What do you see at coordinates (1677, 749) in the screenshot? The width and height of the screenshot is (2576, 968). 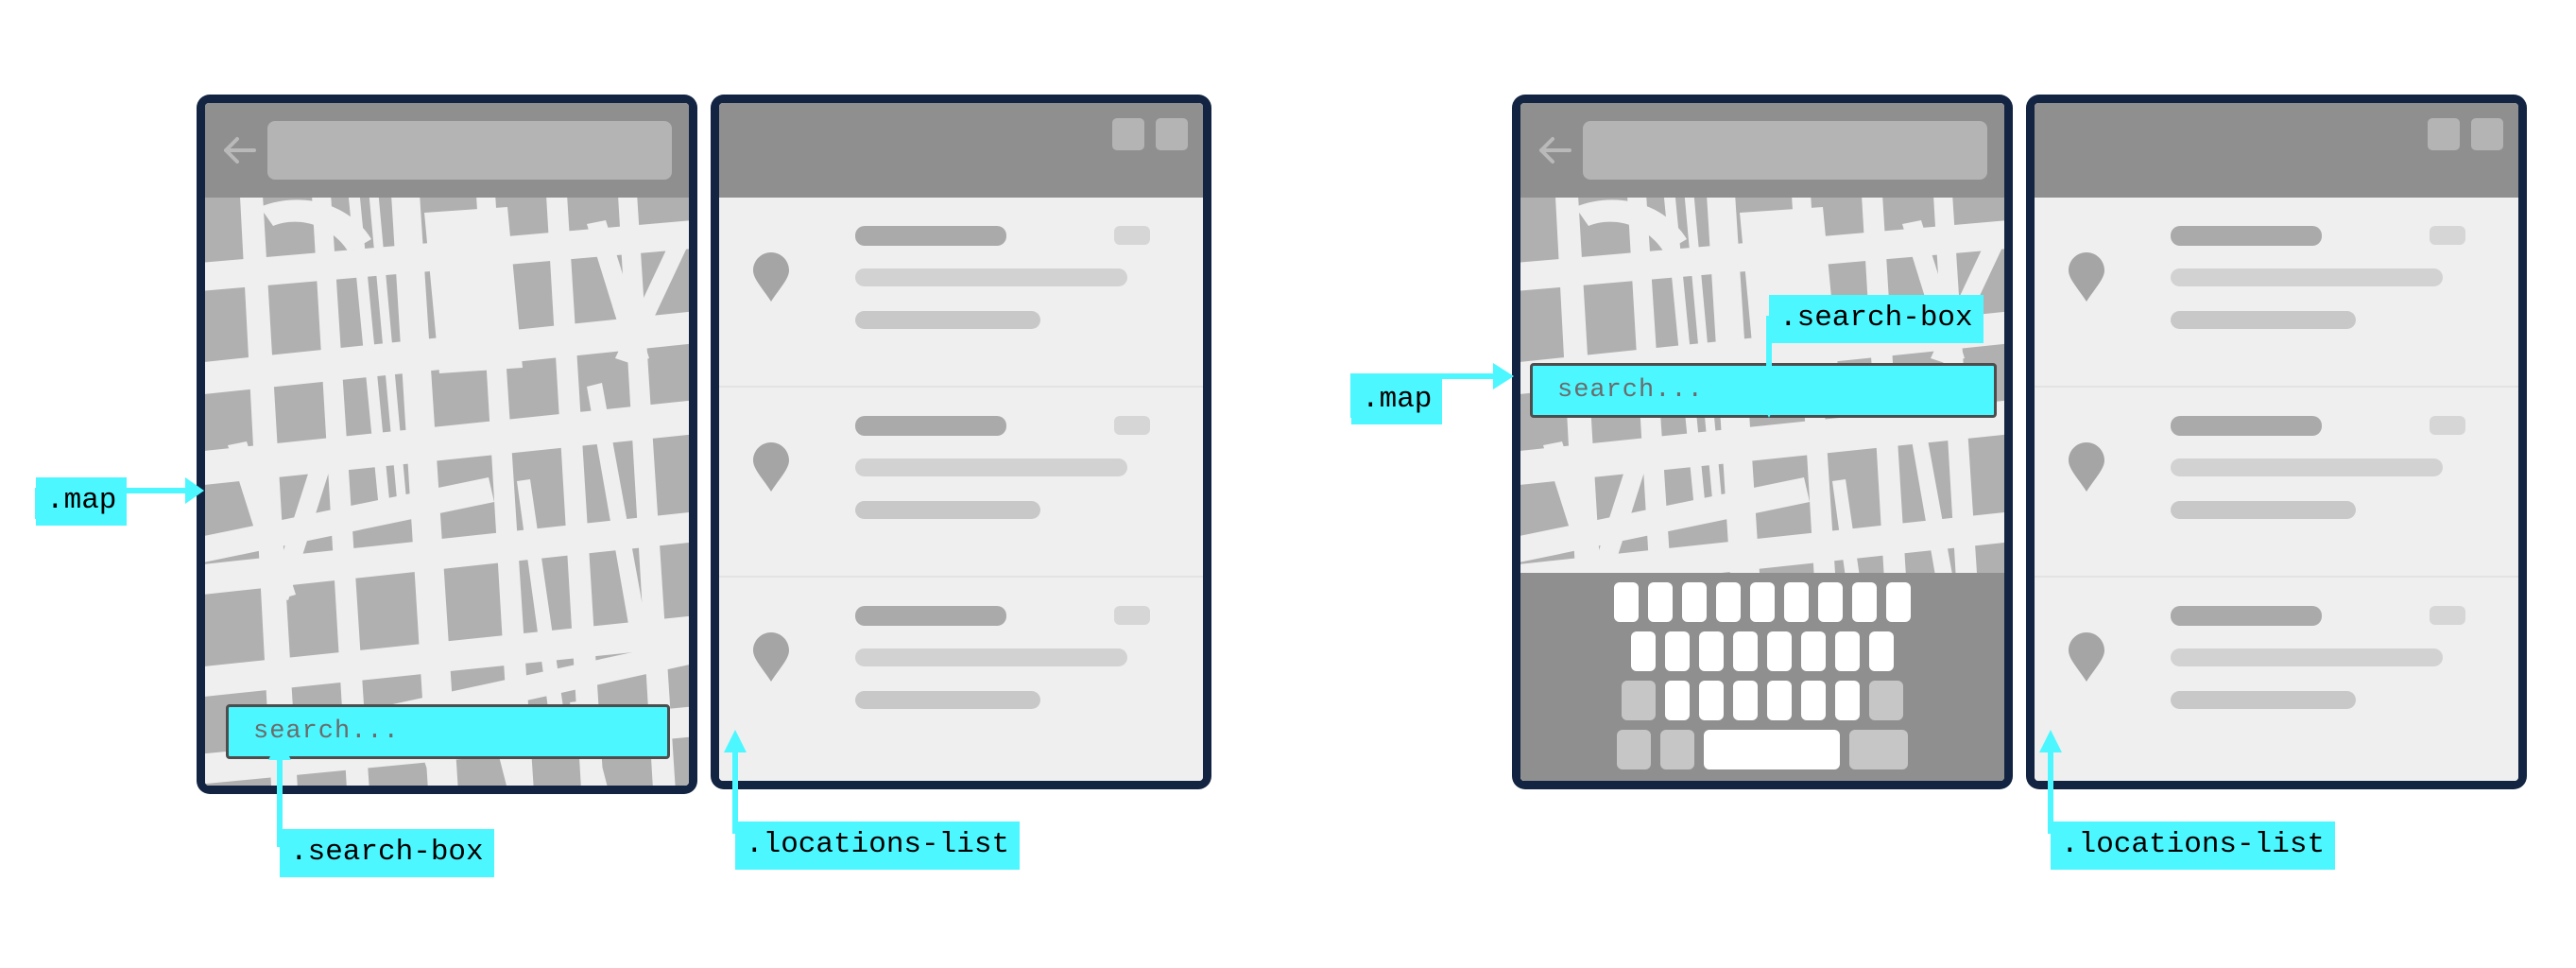 I see `keyboard-emoji-key` at bounding box center [1677, 749].